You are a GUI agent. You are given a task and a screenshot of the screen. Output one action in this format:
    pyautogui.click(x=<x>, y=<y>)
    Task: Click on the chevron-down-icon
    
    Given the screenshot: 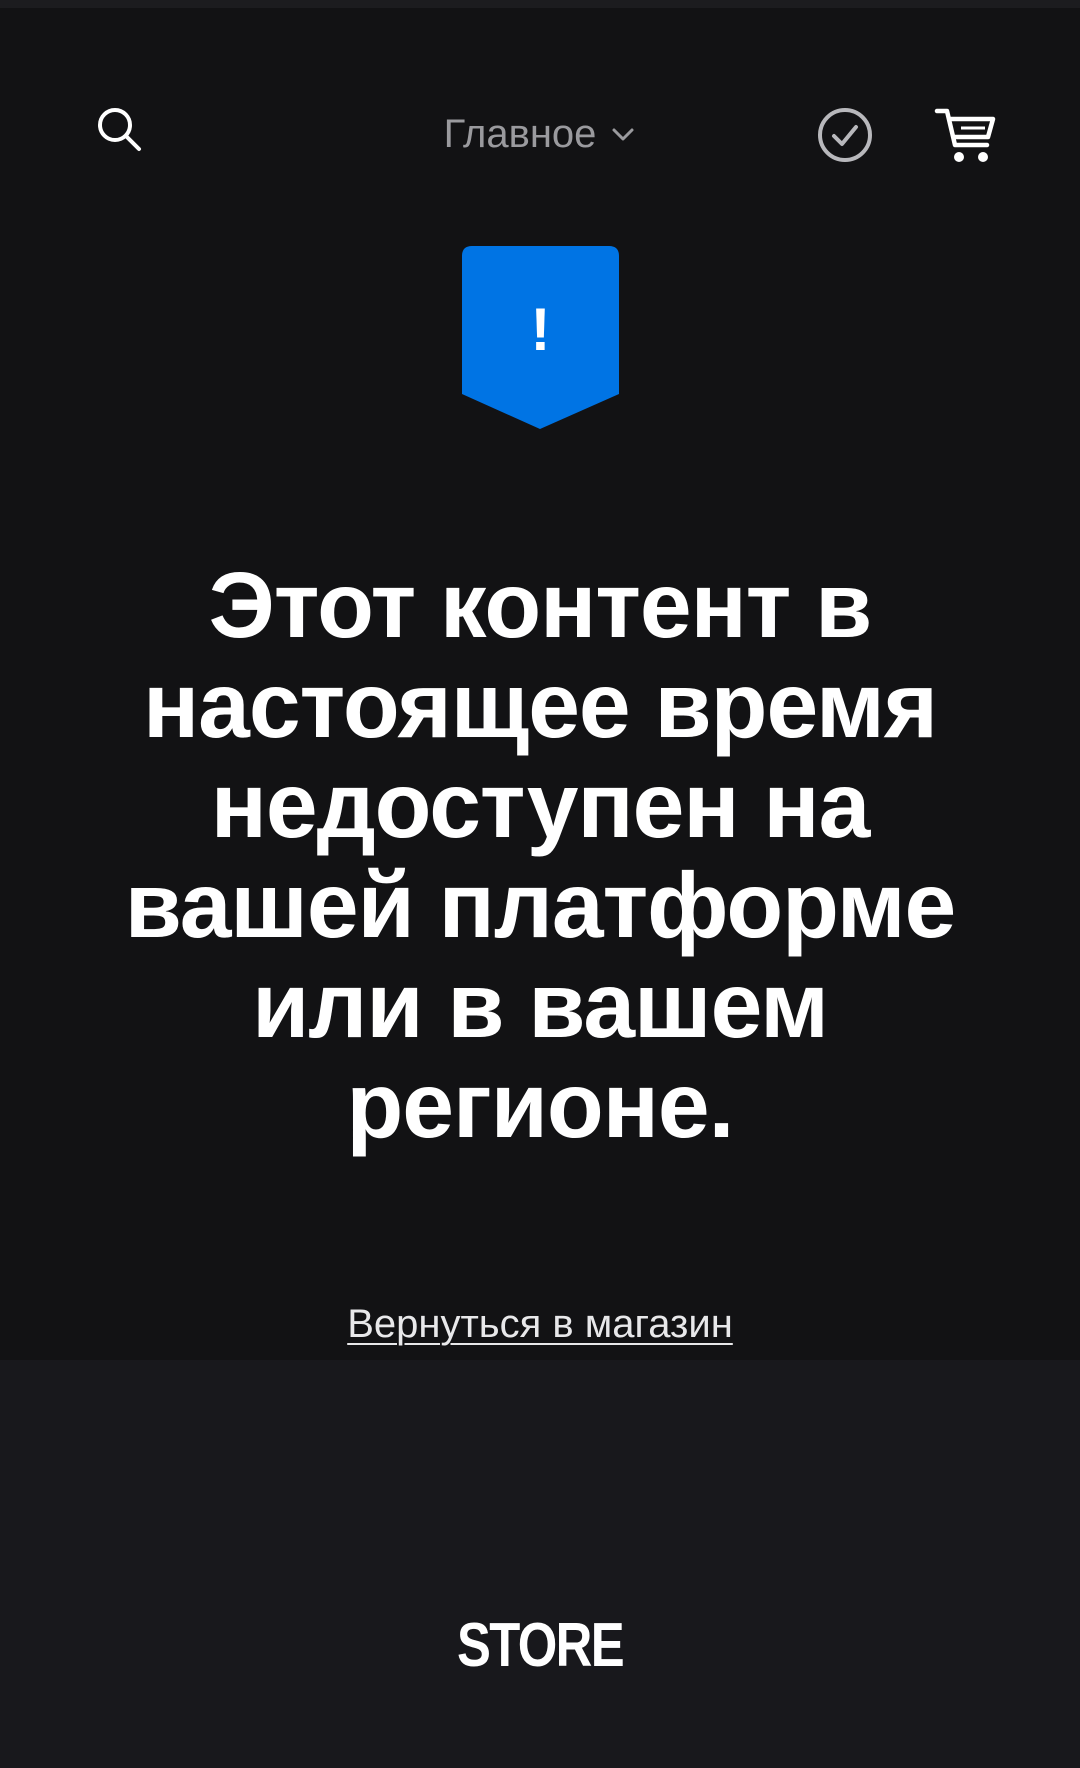 What is the action you would take?
    pyautogui.click(x=623, y=134)
    